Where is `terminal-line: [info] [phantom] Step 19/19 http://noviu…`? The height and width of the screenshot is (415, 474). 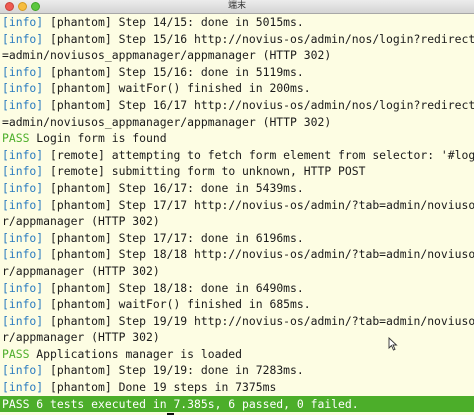
terminal-line: [info] [phantom] Step 19/19 http://noviu… is located at coordinates (238, 321).